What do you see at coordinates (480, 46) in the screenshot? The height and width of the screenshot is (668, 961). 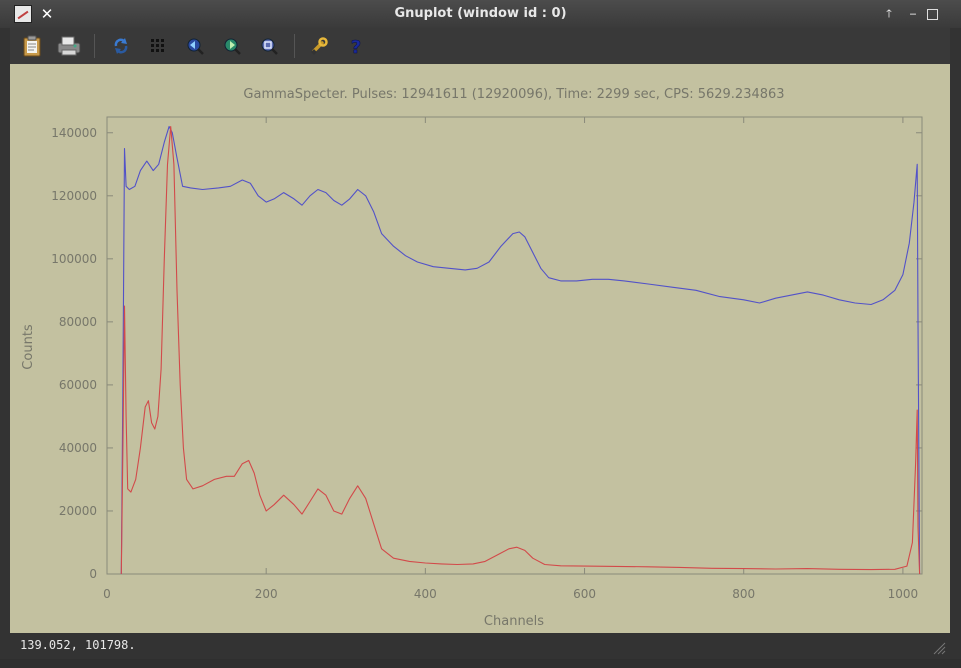 I see `toolbar: ?` at bounding box center [480, 46].